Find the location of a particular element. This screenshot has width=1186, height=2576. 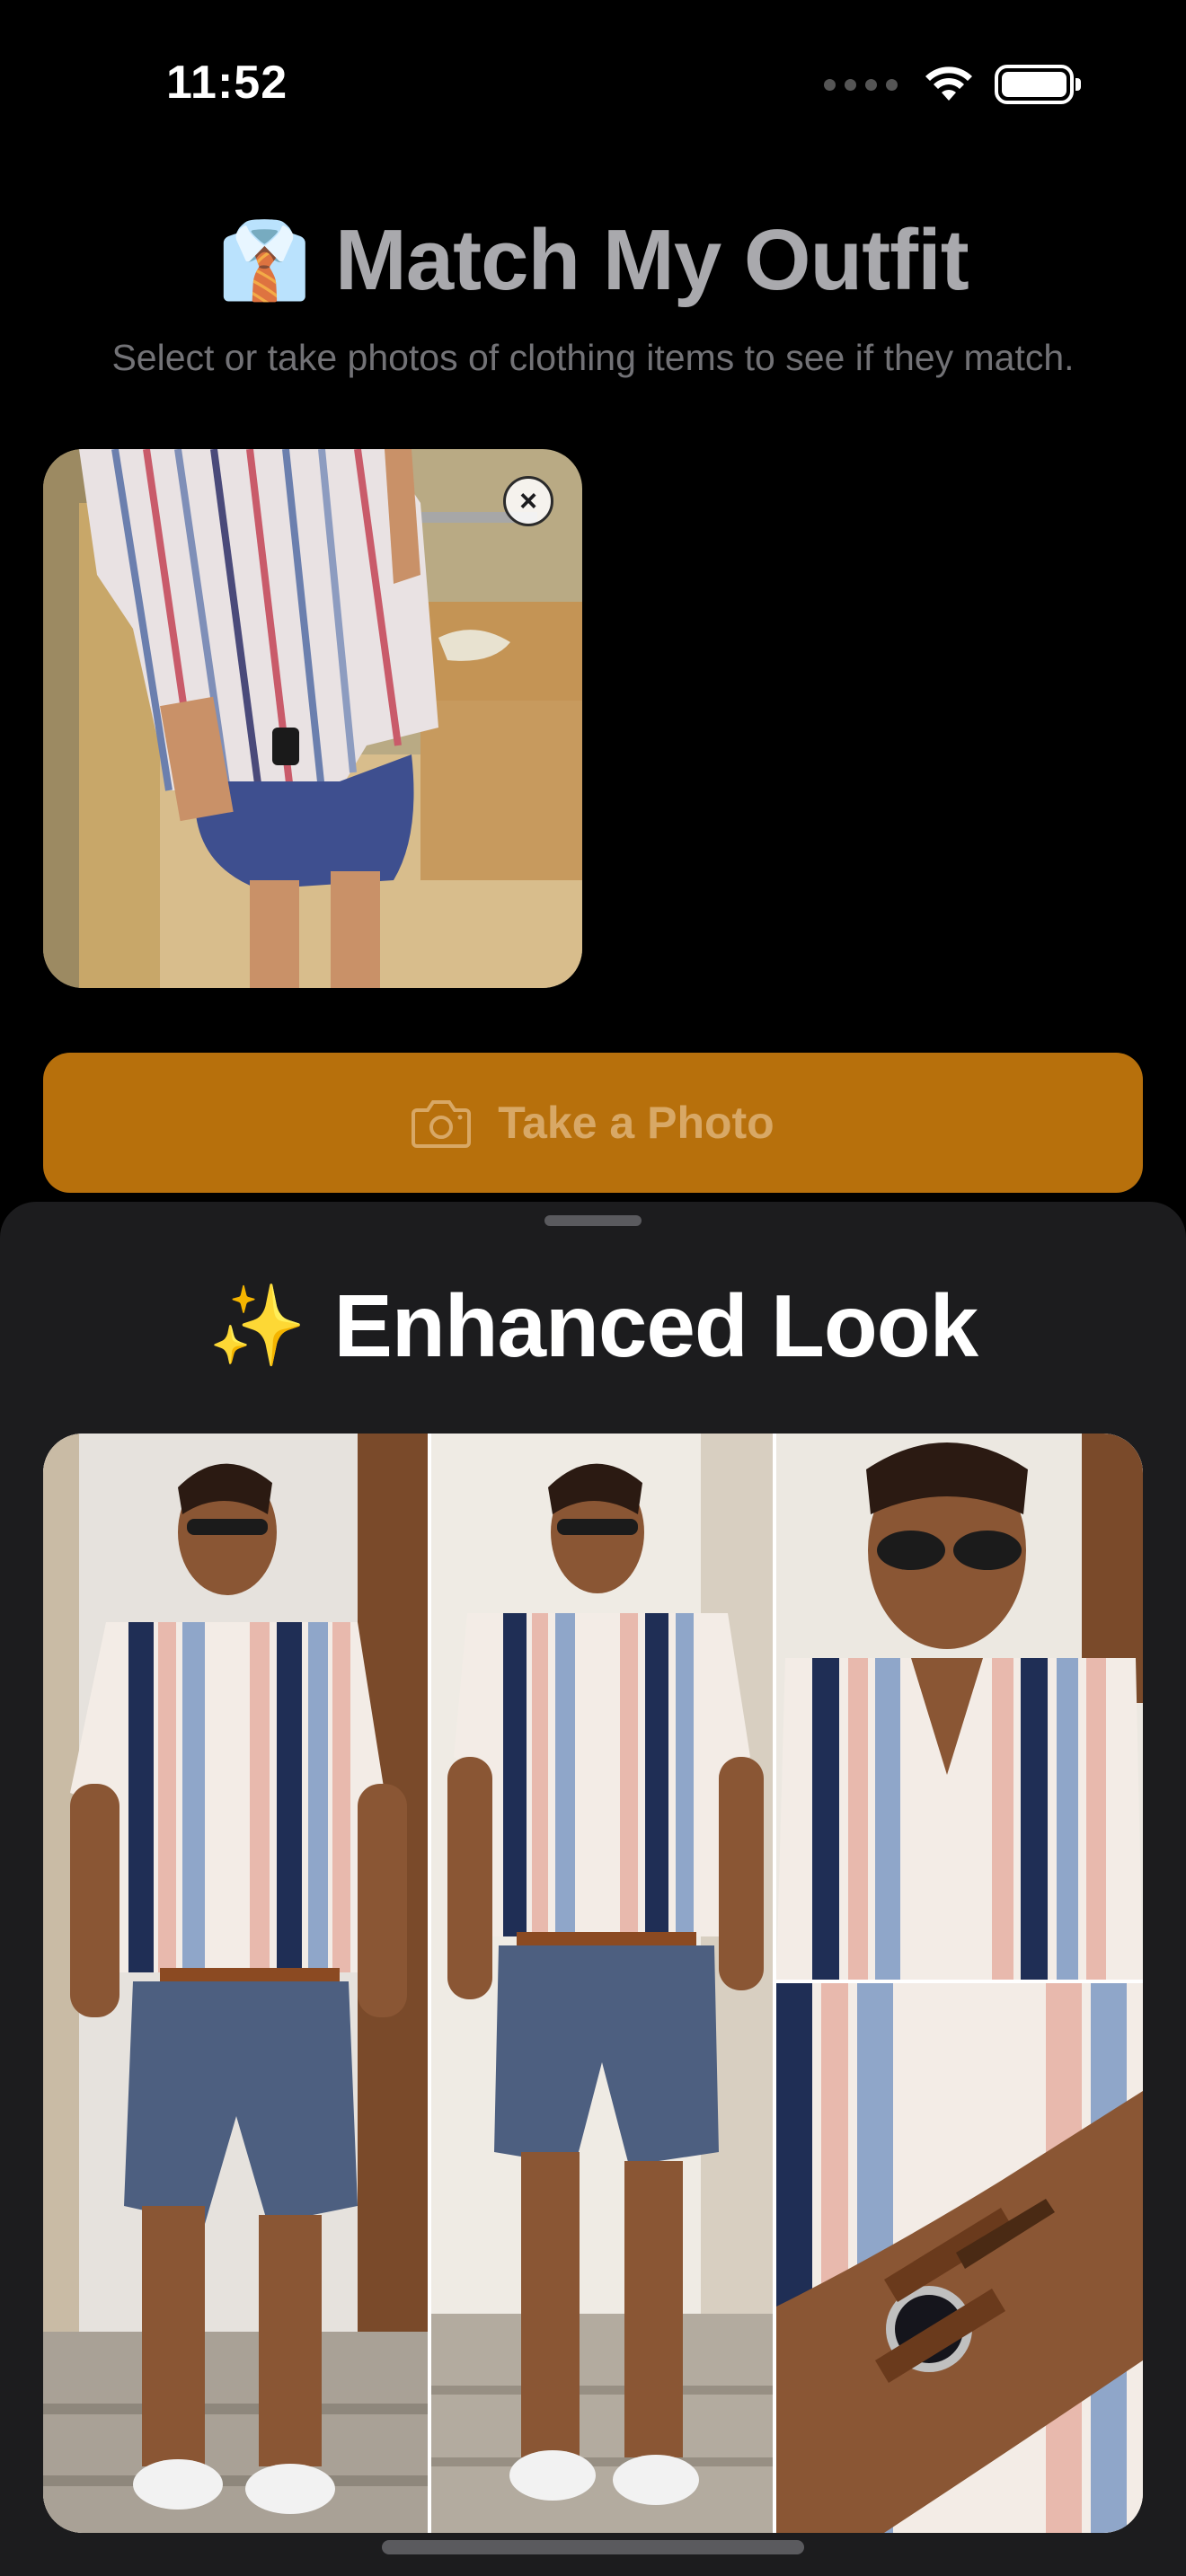

remove-photo-button: × is located at coordinates (528, 501).